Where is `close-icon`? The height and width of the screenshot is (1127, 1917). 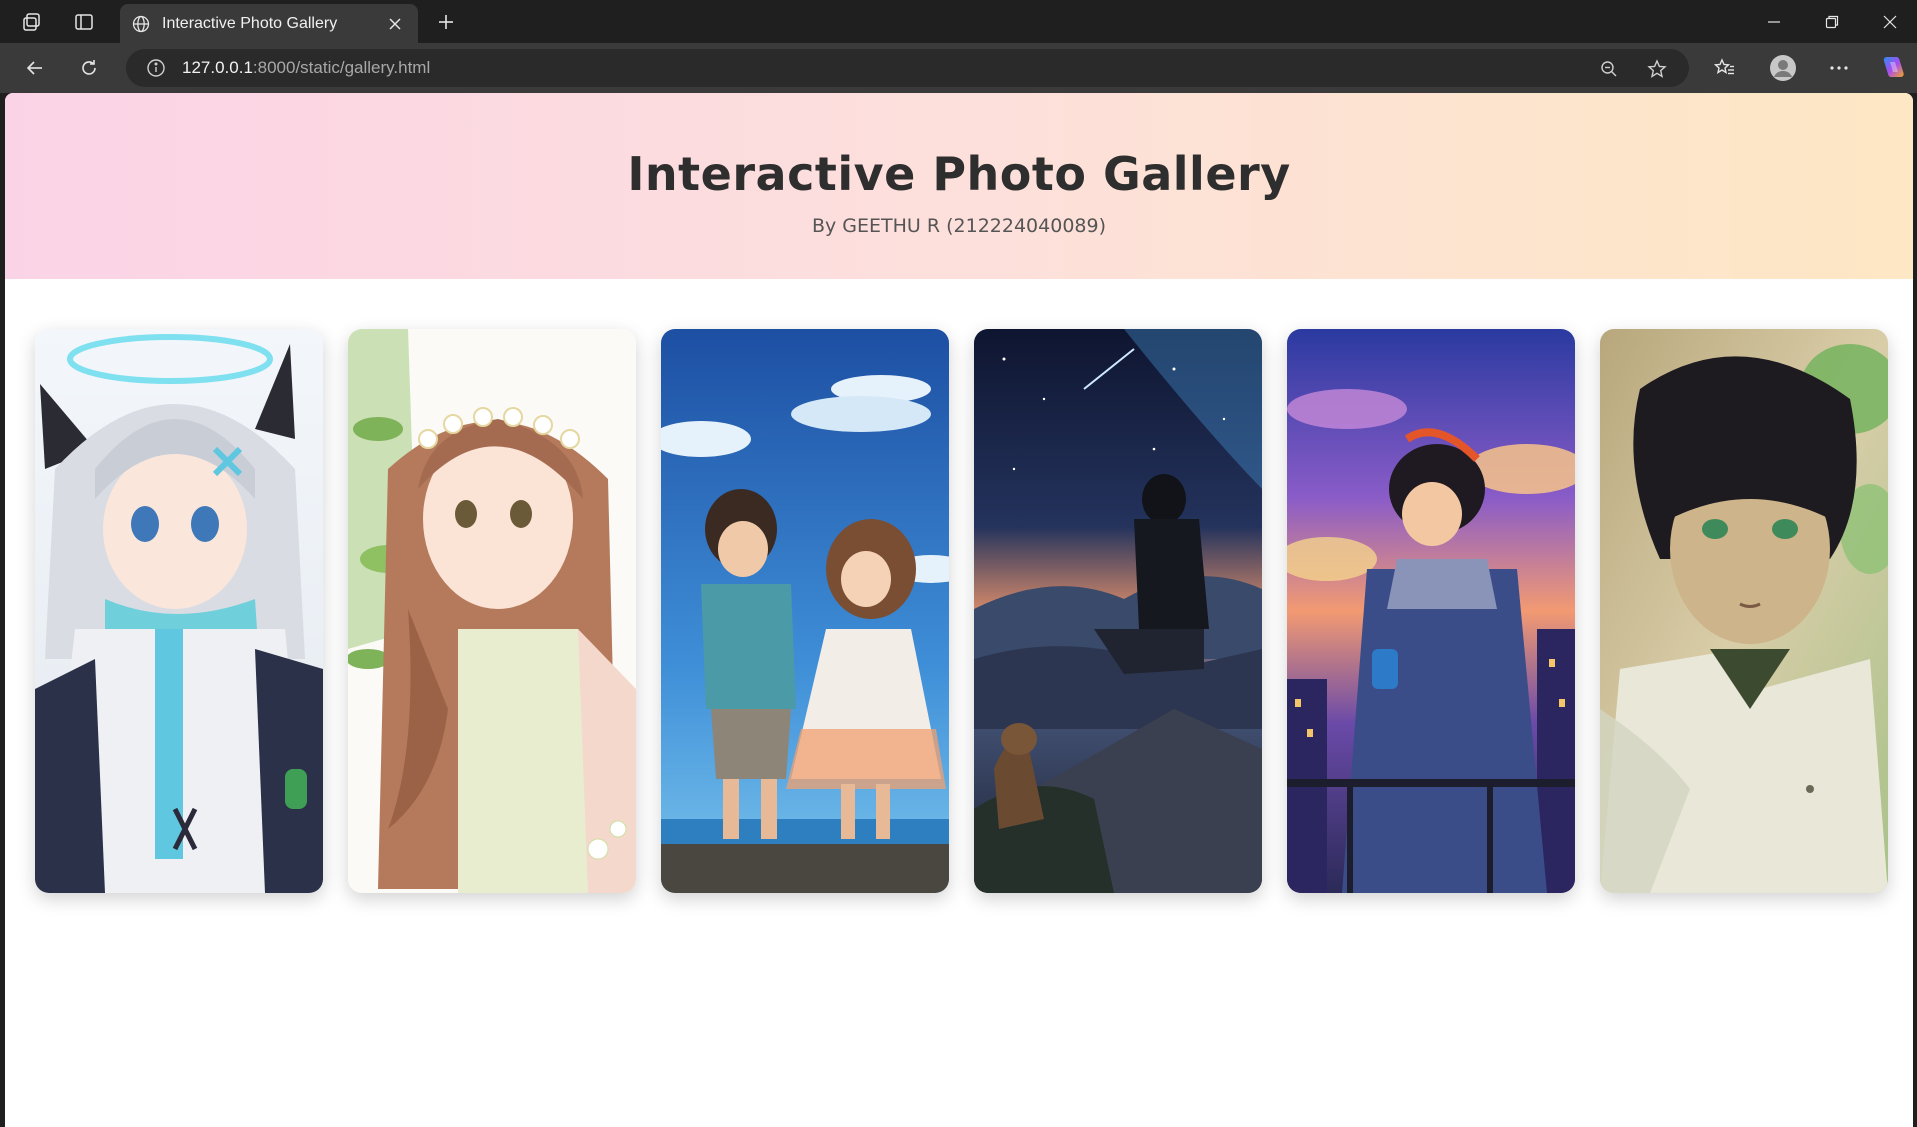
close-icon is located at coordinates (395, 24).